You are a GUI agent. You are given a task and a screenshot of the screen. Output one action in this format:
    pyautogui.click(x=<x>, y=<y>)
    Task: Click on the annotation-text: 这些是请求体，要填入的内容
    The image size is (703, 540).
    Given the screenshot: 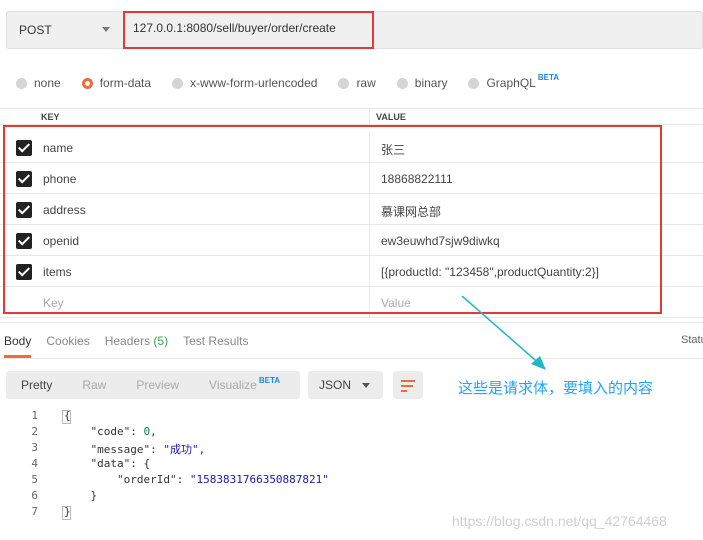 What is the action you would take?
    pyautogui.click(x=556, y=388)
    